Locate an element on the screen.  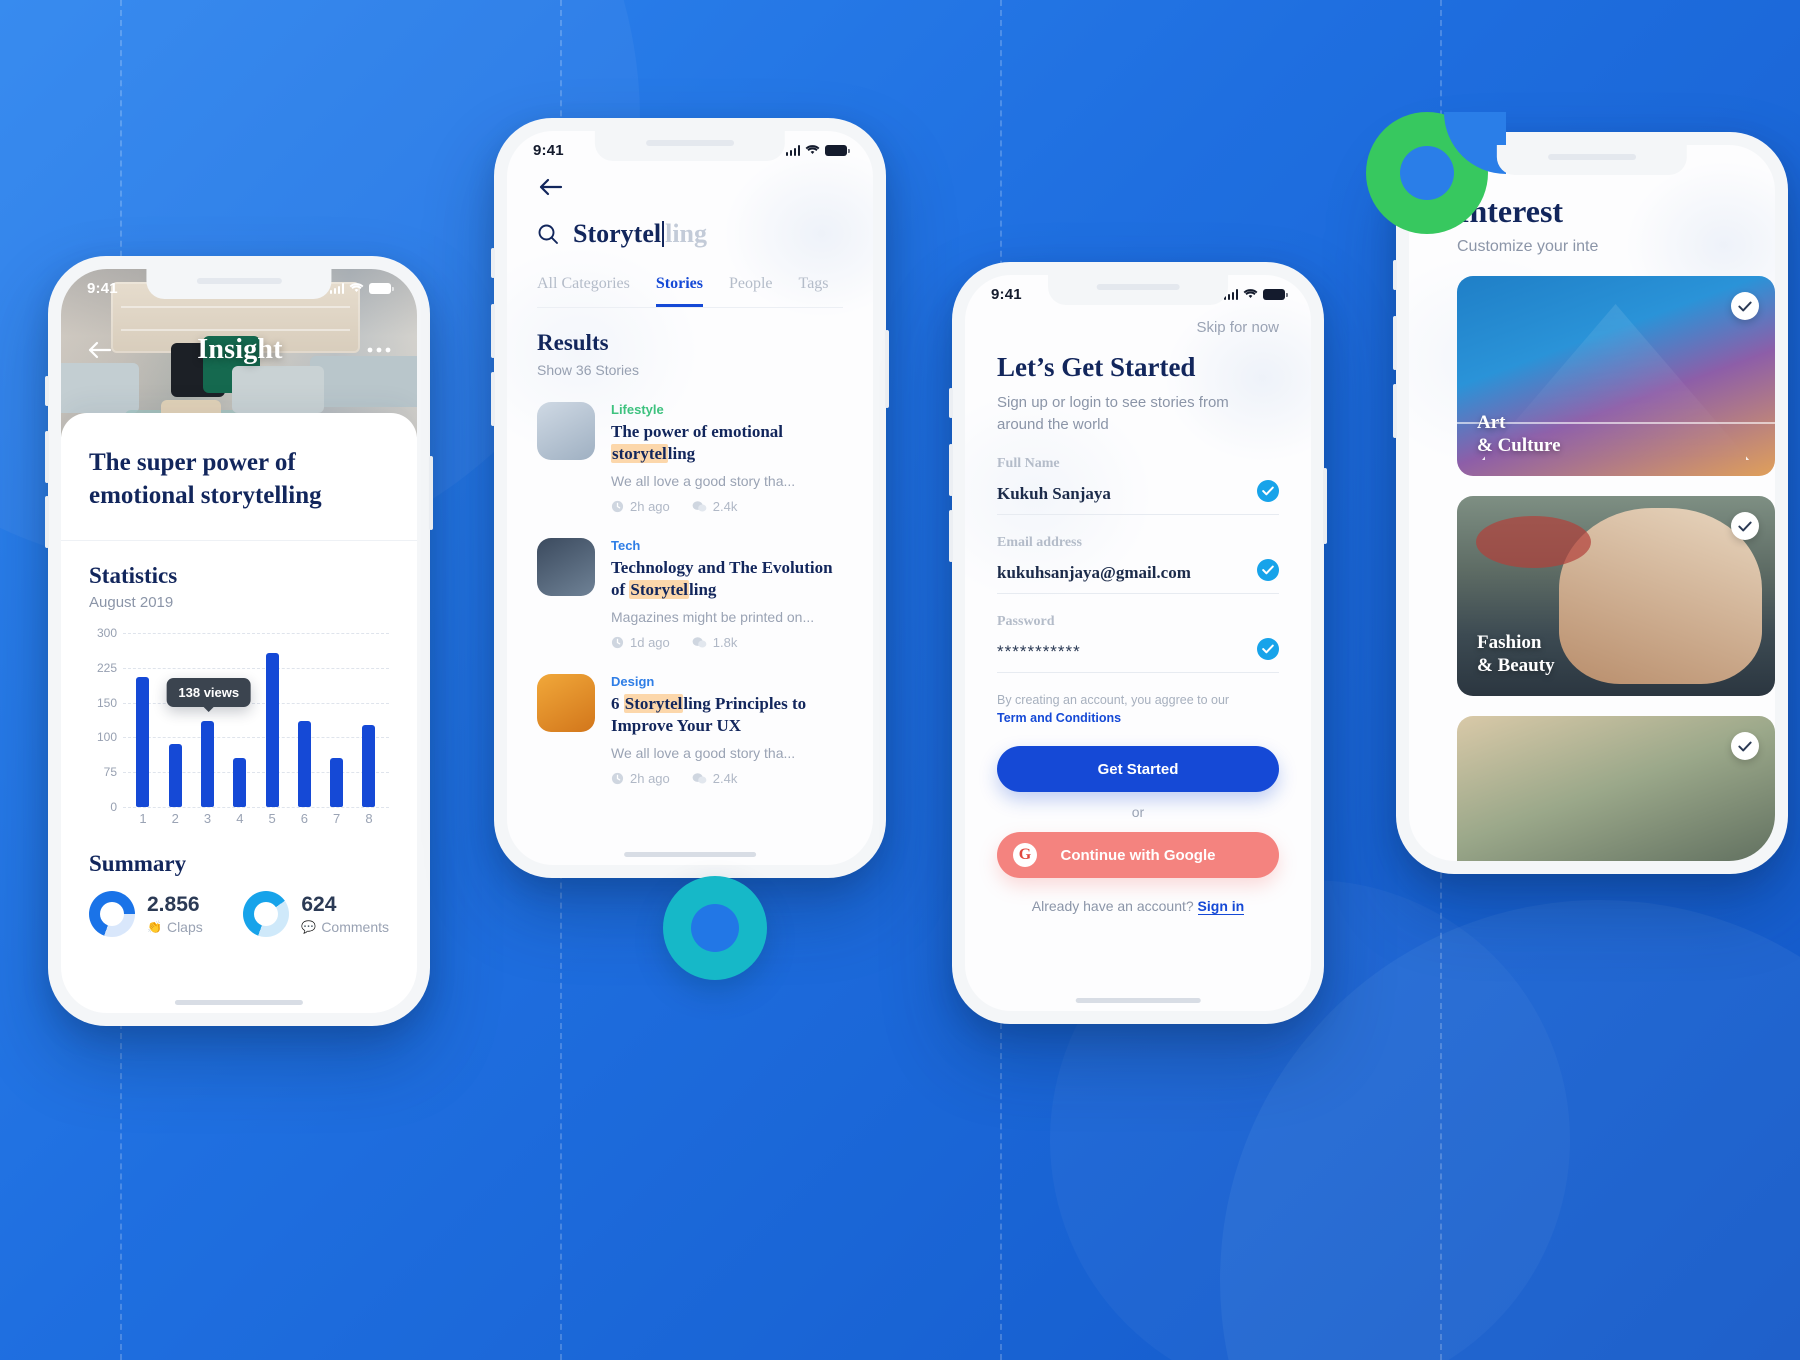
interest-label-line2: & Beauty is located at coordinates (1516, 666).